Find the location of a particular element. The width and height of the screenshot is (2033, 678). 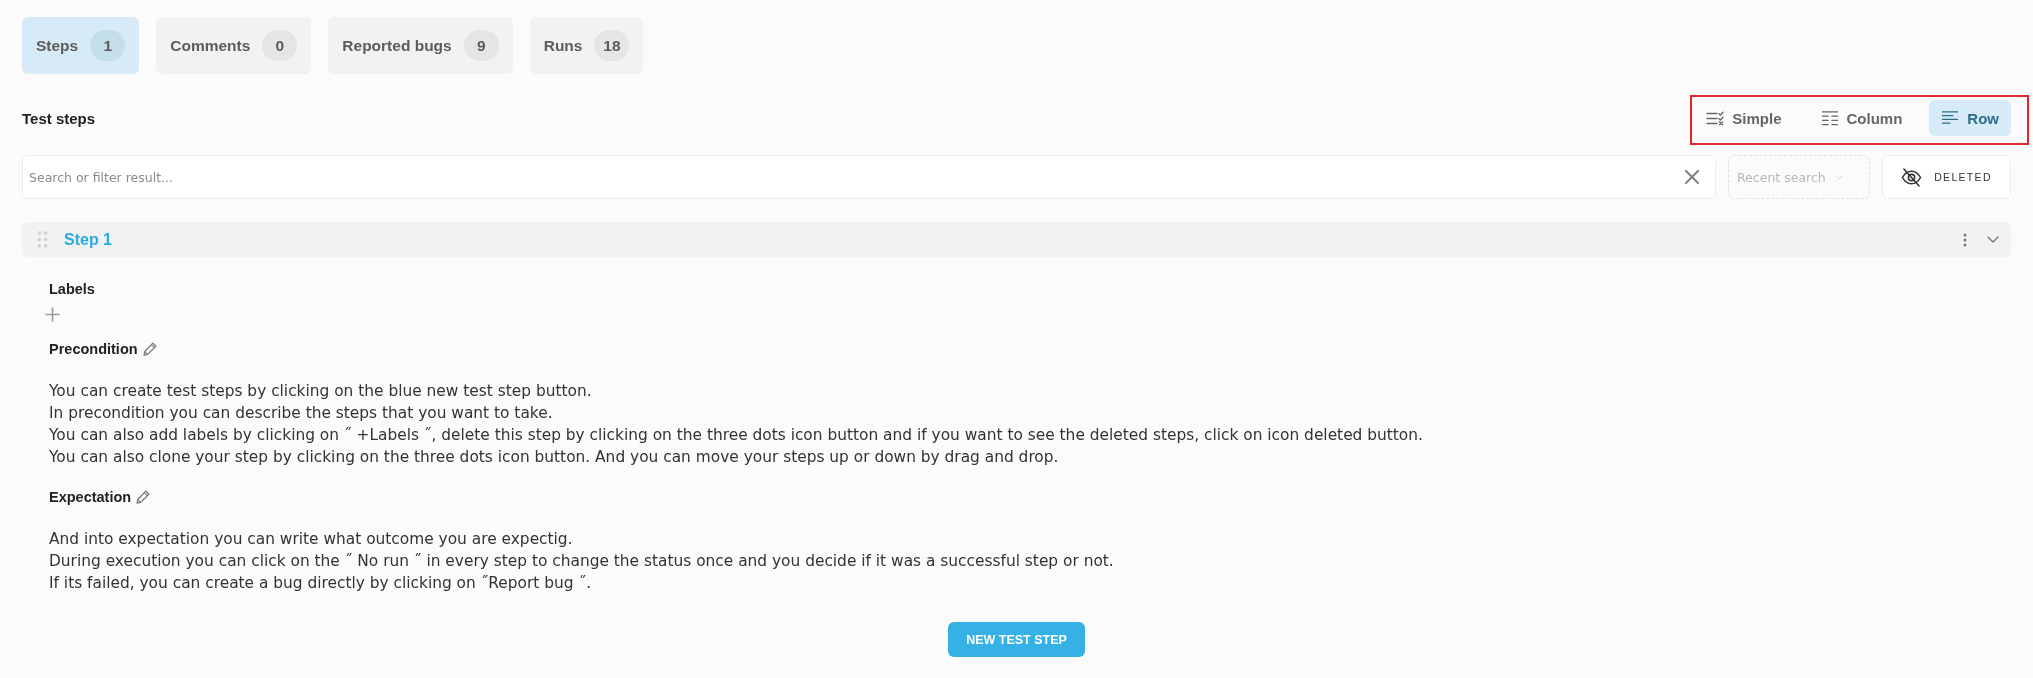

eye-slash-icon is located at coordinates (1912, 177).